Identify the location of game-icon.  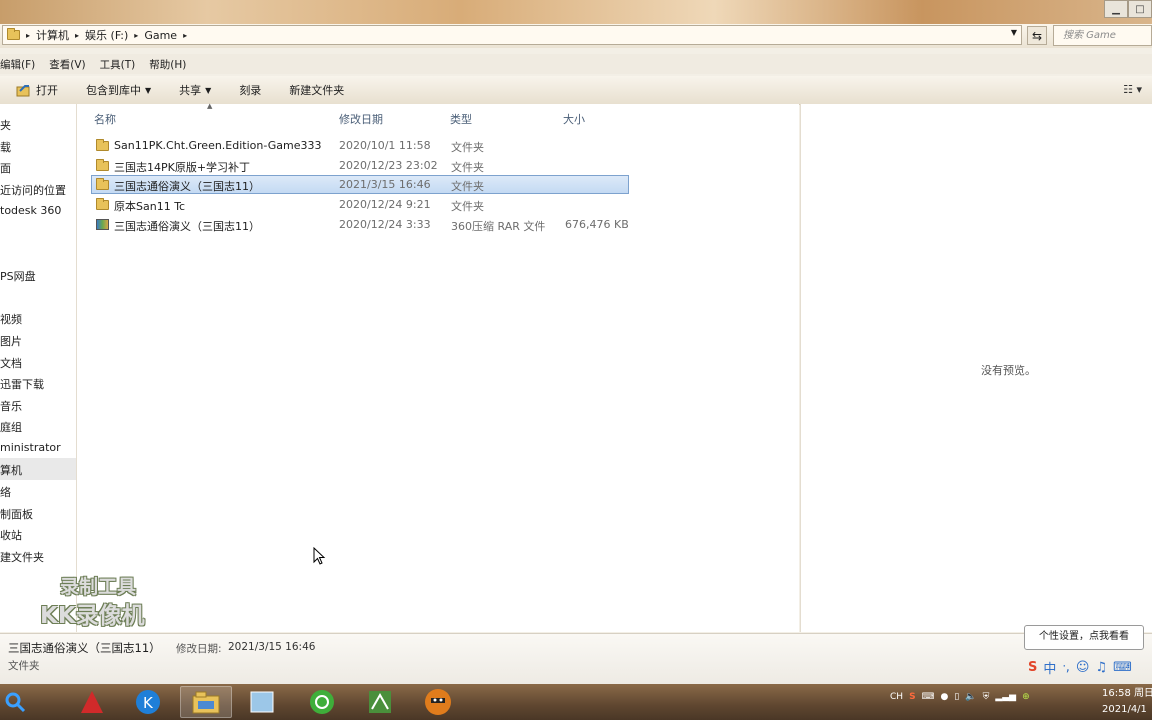
(438, 702).